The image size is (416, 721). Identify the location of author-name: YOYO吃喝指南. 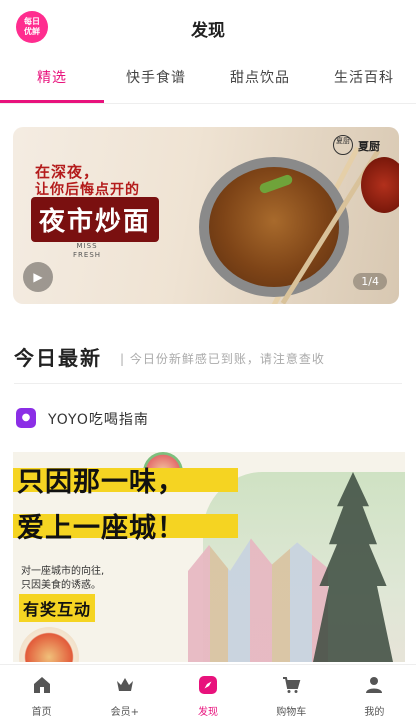
(98, 420).